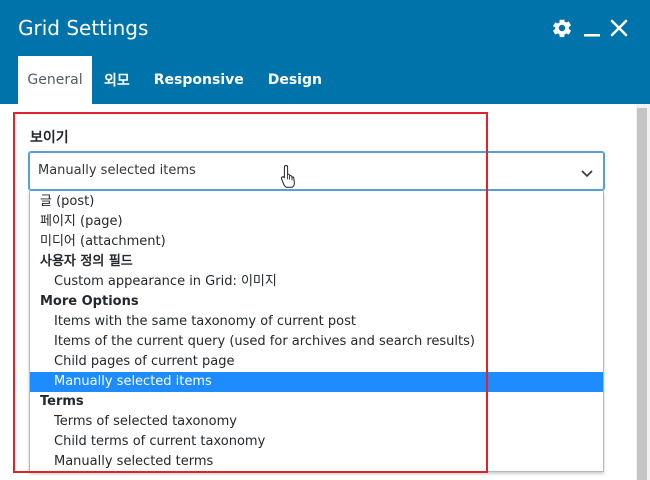  Describe the element at coordinates (62, 401) in the screenshot. I see `group-terms: Terms` at that location.